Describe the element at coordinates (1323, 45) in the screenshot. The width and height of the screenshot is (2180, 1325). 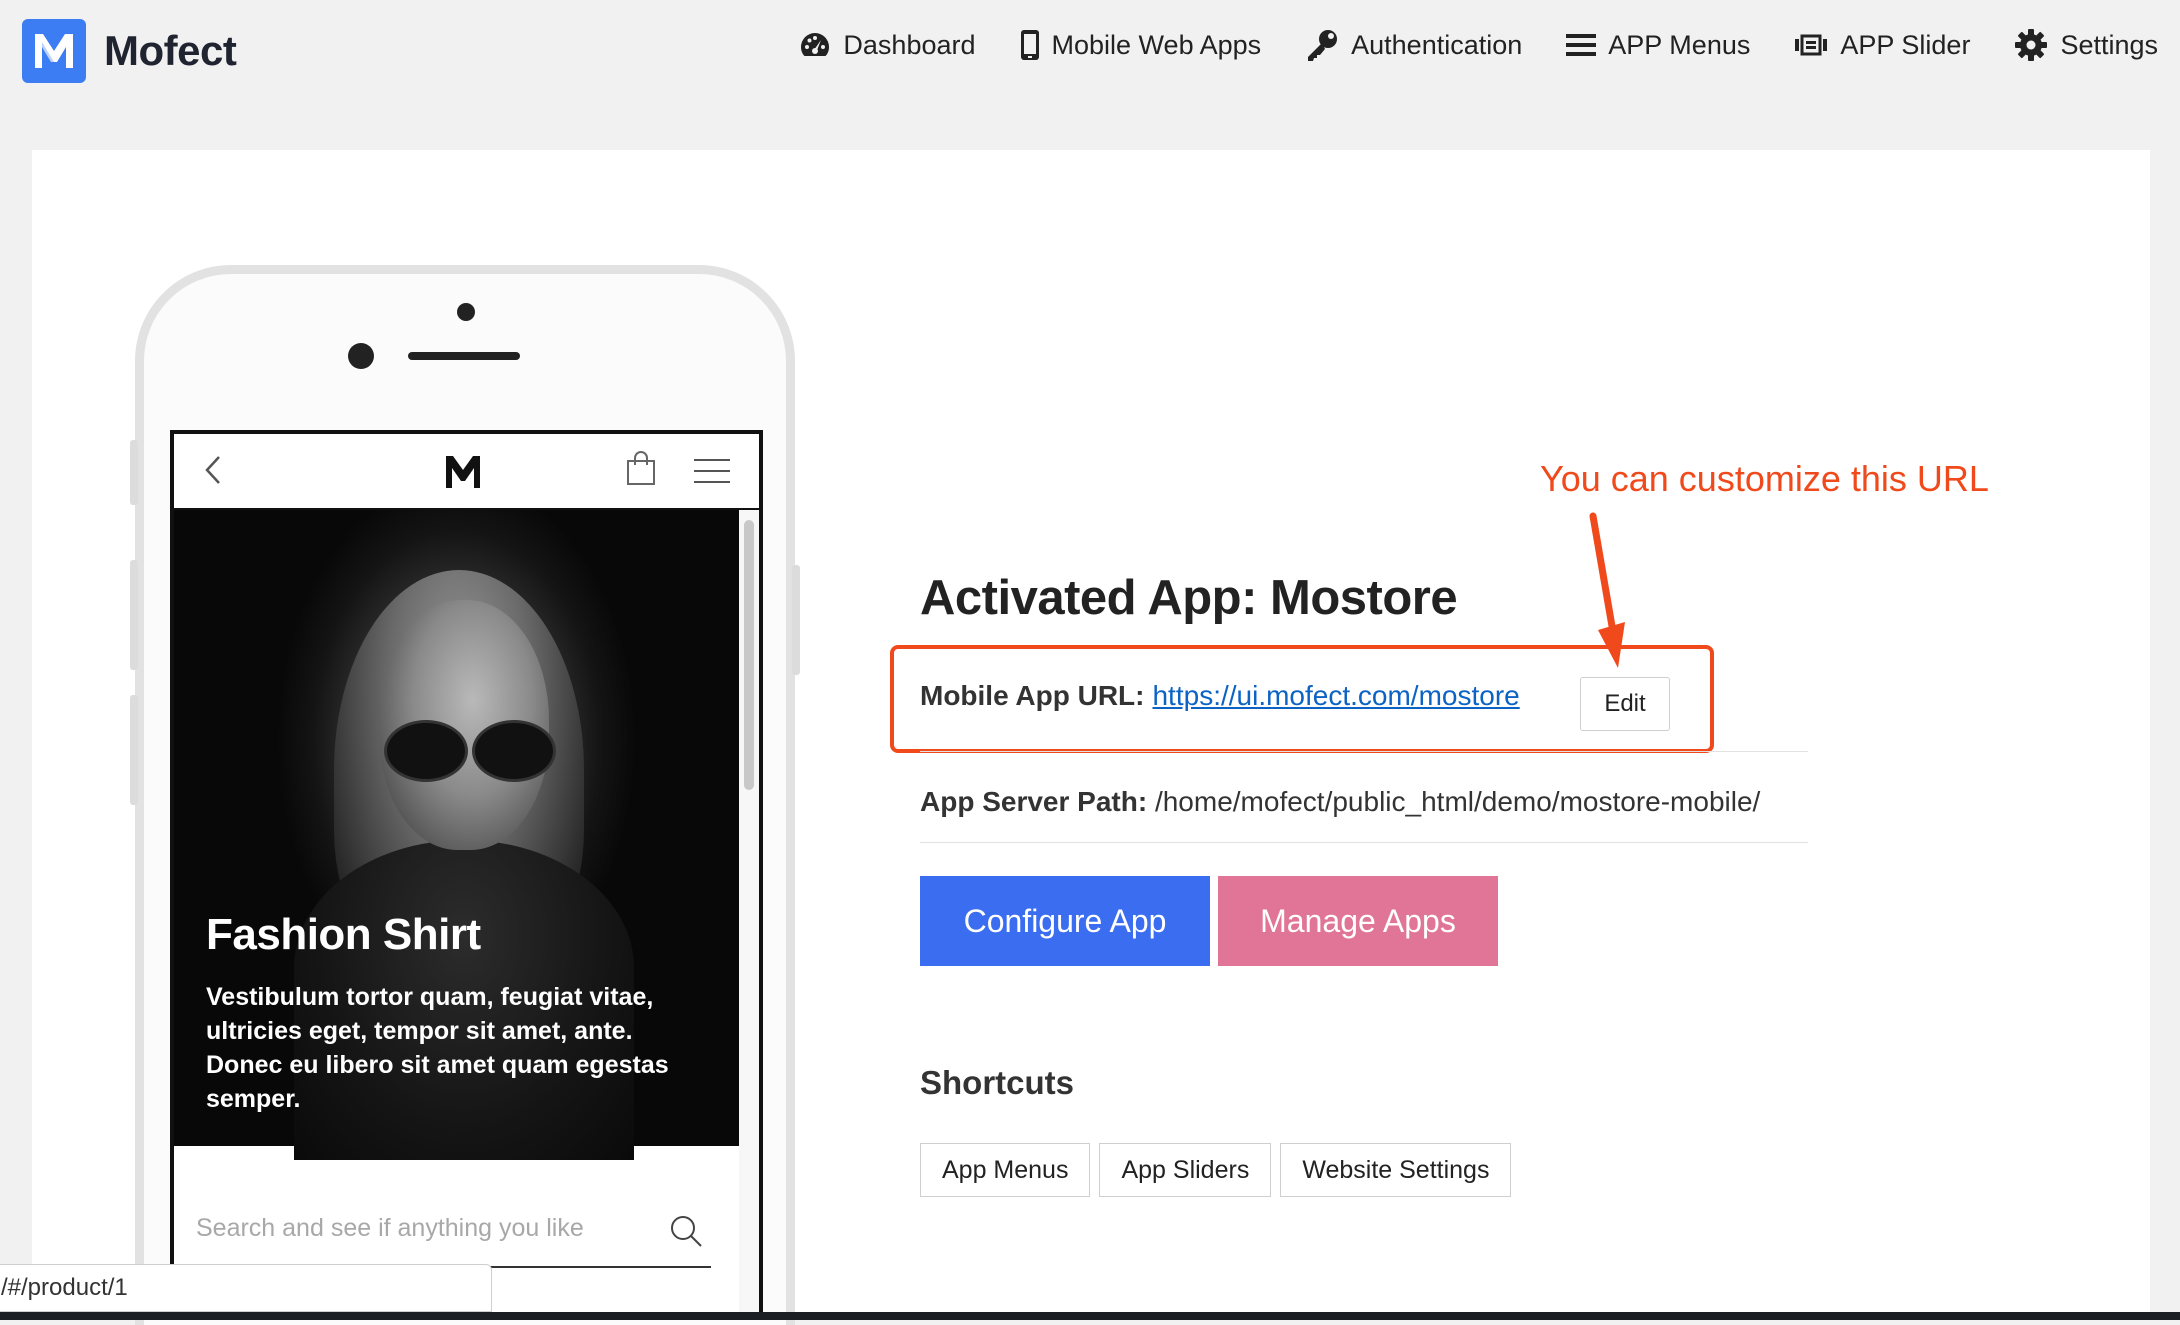
I see `key-icon` at that location.